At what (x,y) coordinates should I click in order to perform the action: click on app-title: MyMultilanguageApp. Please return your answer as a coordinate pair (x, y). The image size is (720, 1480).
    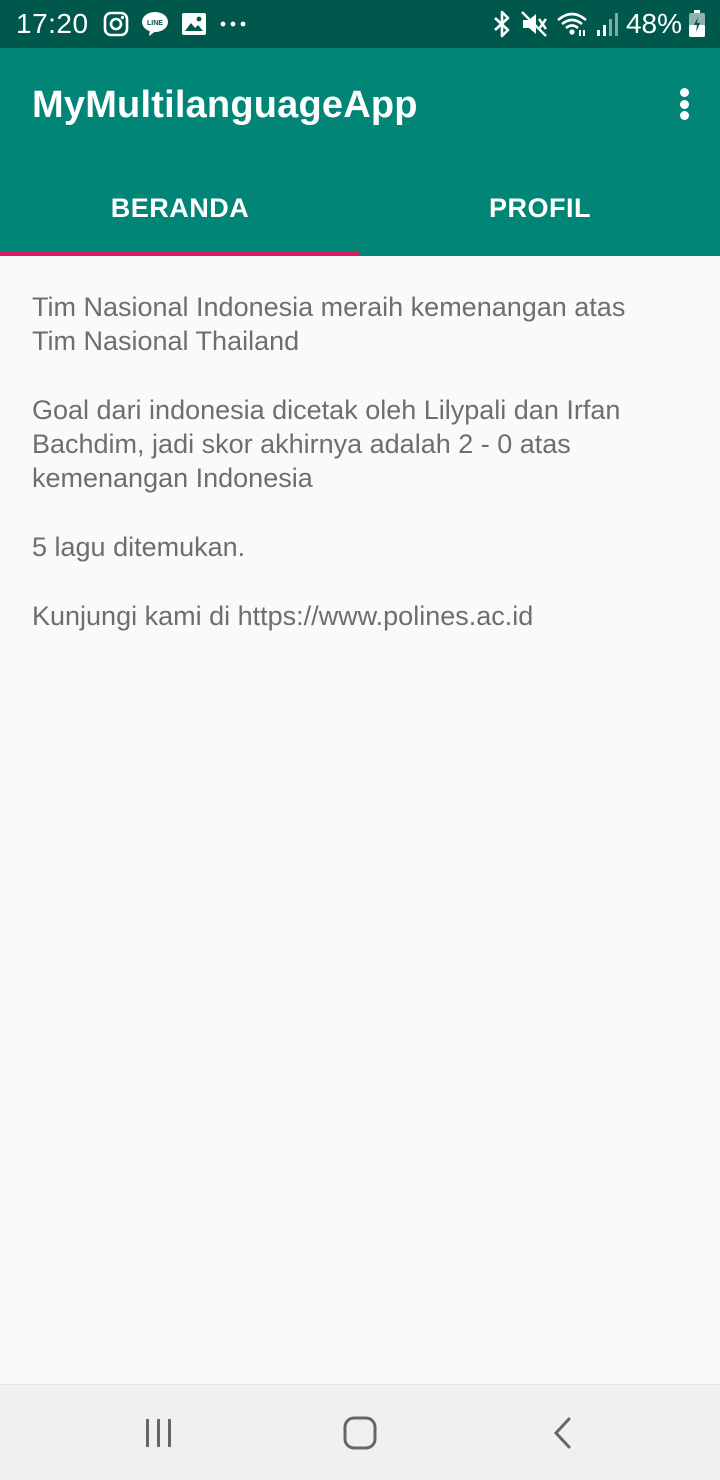
    Looking at the image, I should click on (225, 105).